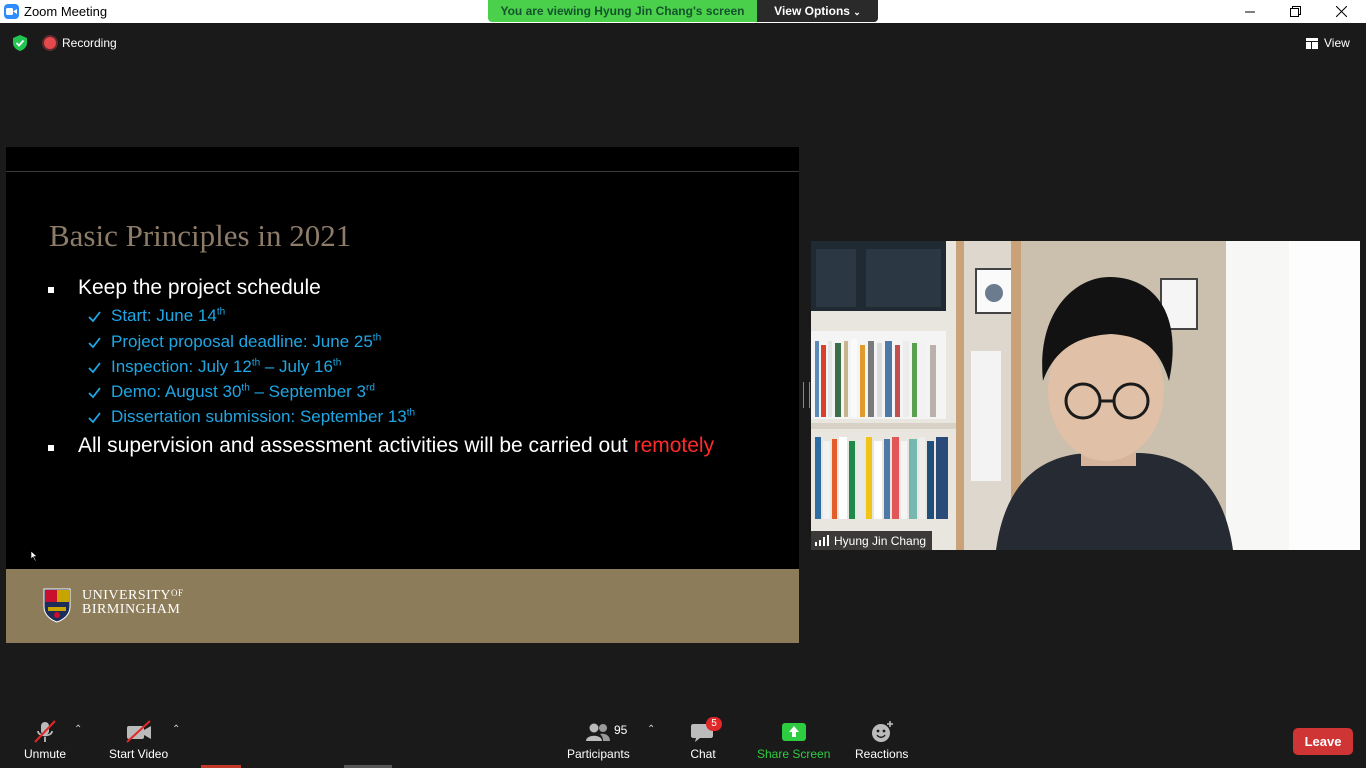 Image resolution: width=1366 pixels, height=768 pixels. I want to click on recording-indicator: Recording, so click(80, 43).